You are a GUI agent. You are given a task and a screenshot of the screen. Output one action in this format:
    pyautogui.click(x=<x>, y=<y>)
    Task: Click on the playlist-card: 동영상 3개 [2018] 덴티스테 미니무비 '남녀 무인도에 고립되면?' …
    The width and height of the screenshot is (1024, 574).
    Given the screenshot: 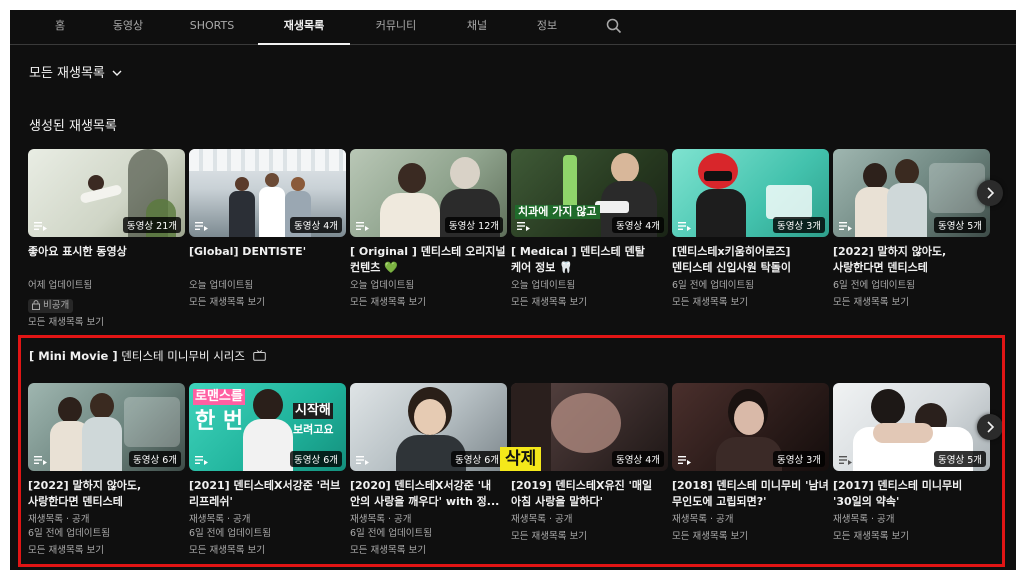 What is the action you would take?
    pyautogui.click(x=750, y=463)
    